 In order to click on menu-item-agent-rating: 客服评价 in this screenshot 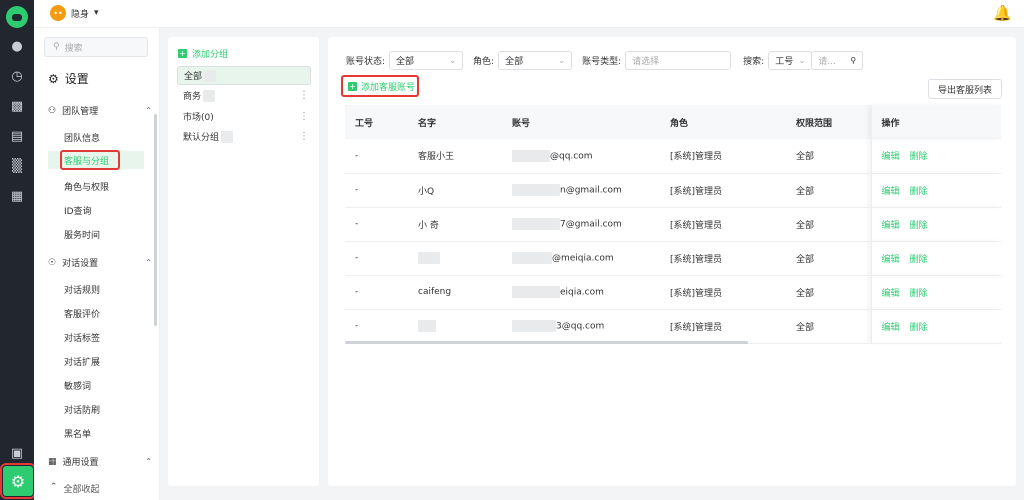, I will do `click(82, 313)`.